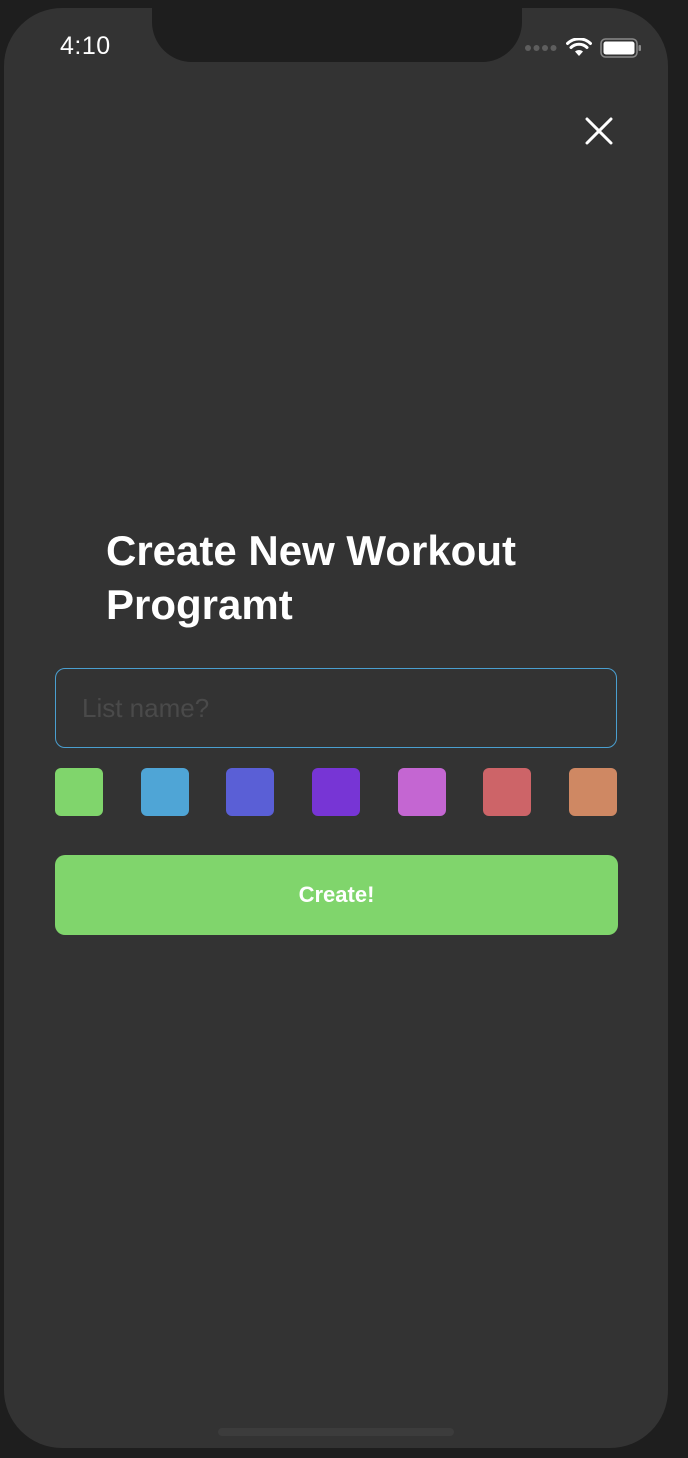 This screenshot has width=688, height=1458. Describe the element at coordinates (79, 792) in the screenshot. I see `color-swatch-green` at that location.